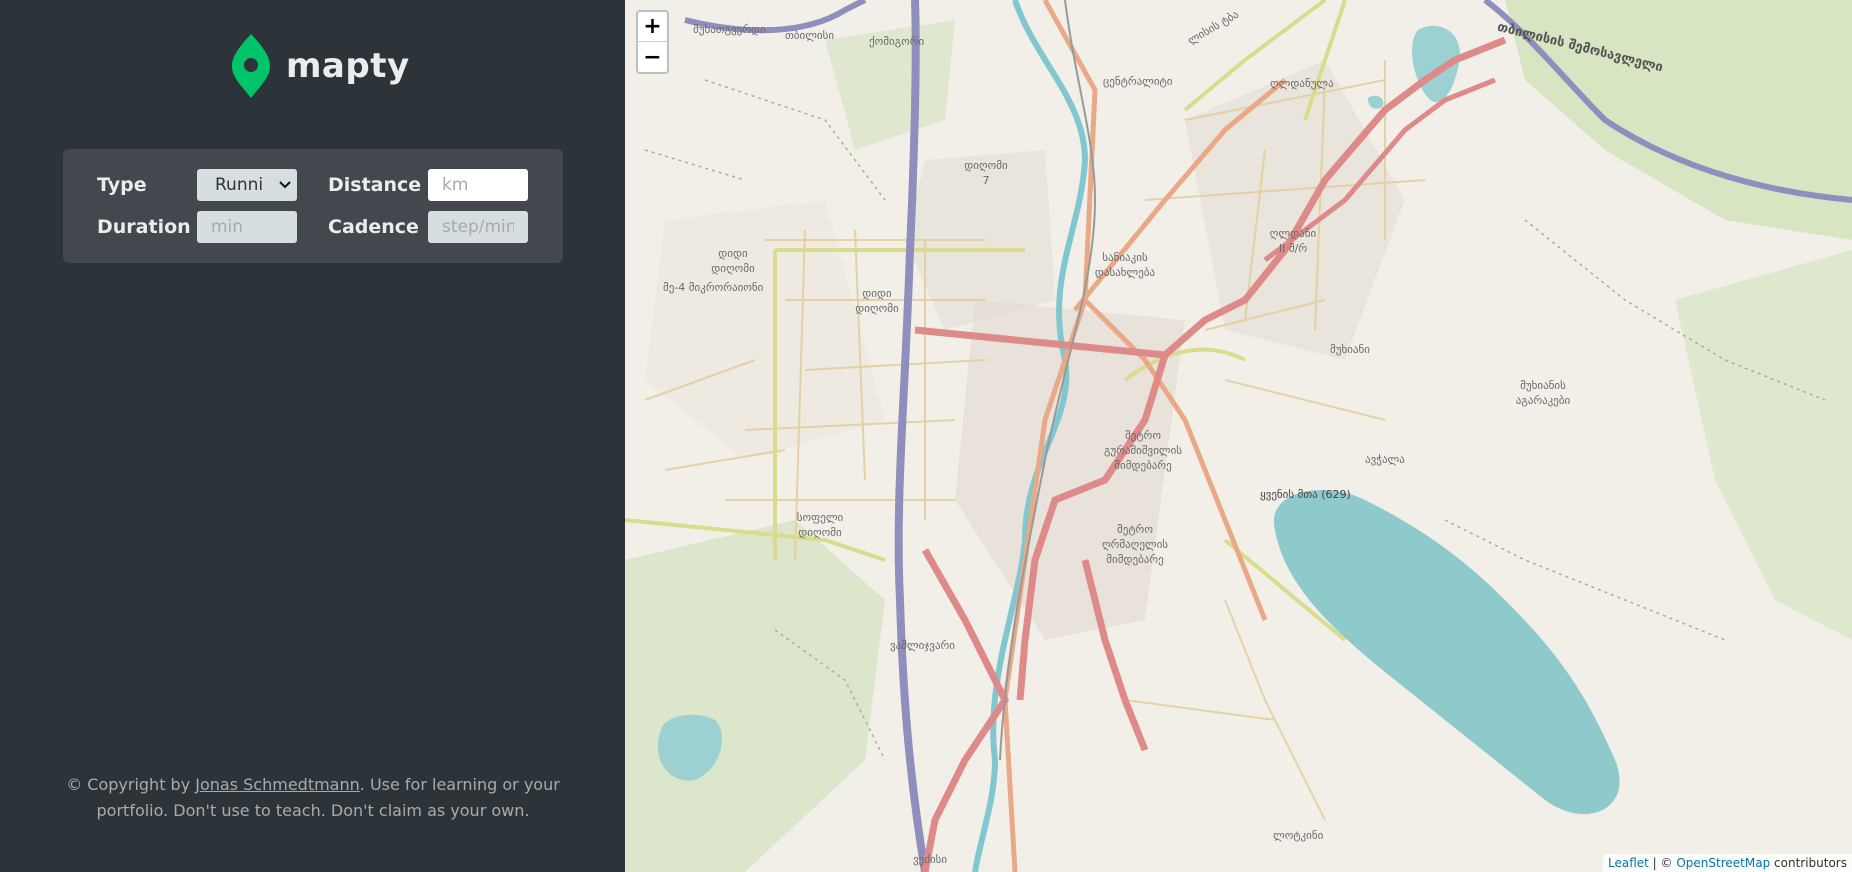 This screenshot has width=1852, height=872. I want to click on map-pin-icon, so click(251, 66).